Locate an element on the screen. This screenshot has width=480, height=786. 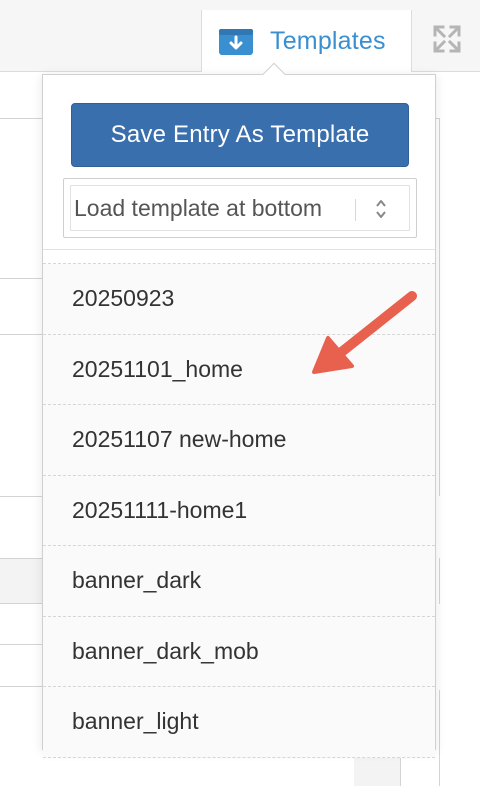
editor-toolbar: Templates is located at coordinates (240, 36).